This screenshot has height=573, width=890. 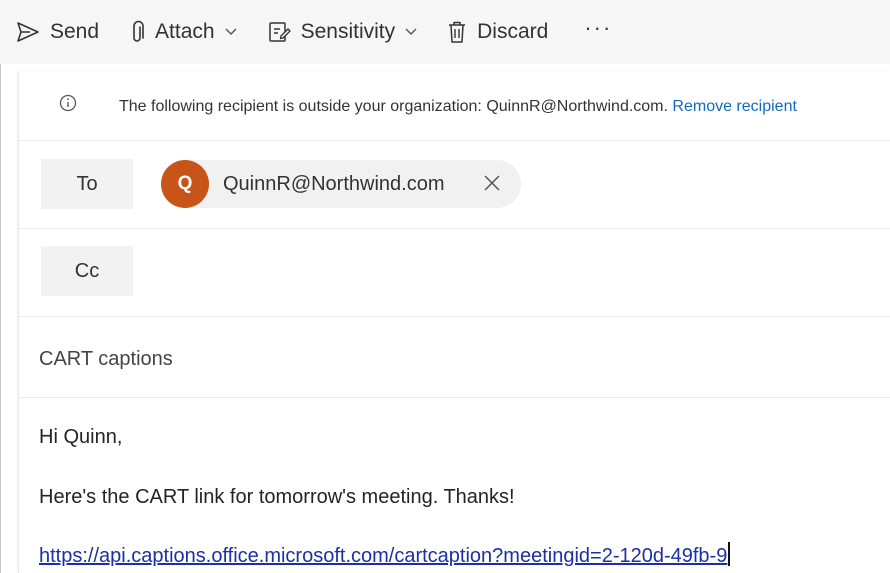 What do you see at coordinates (75, 31) in the screenshot?
I see `send-label: Send` at bounding box center [75, 31].